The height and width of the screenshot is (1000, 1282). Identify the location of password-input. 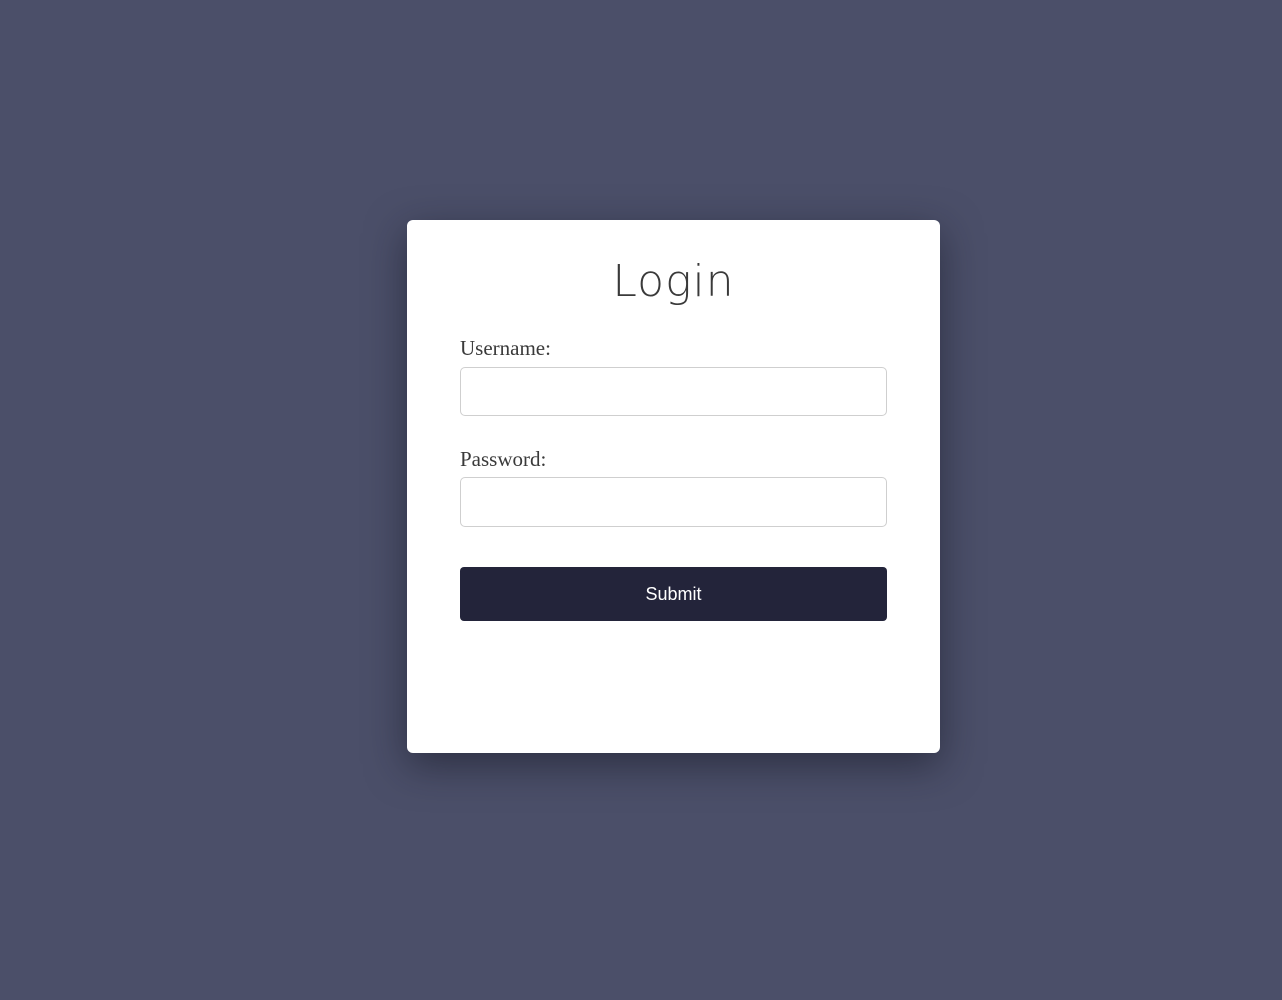
(673, 502).